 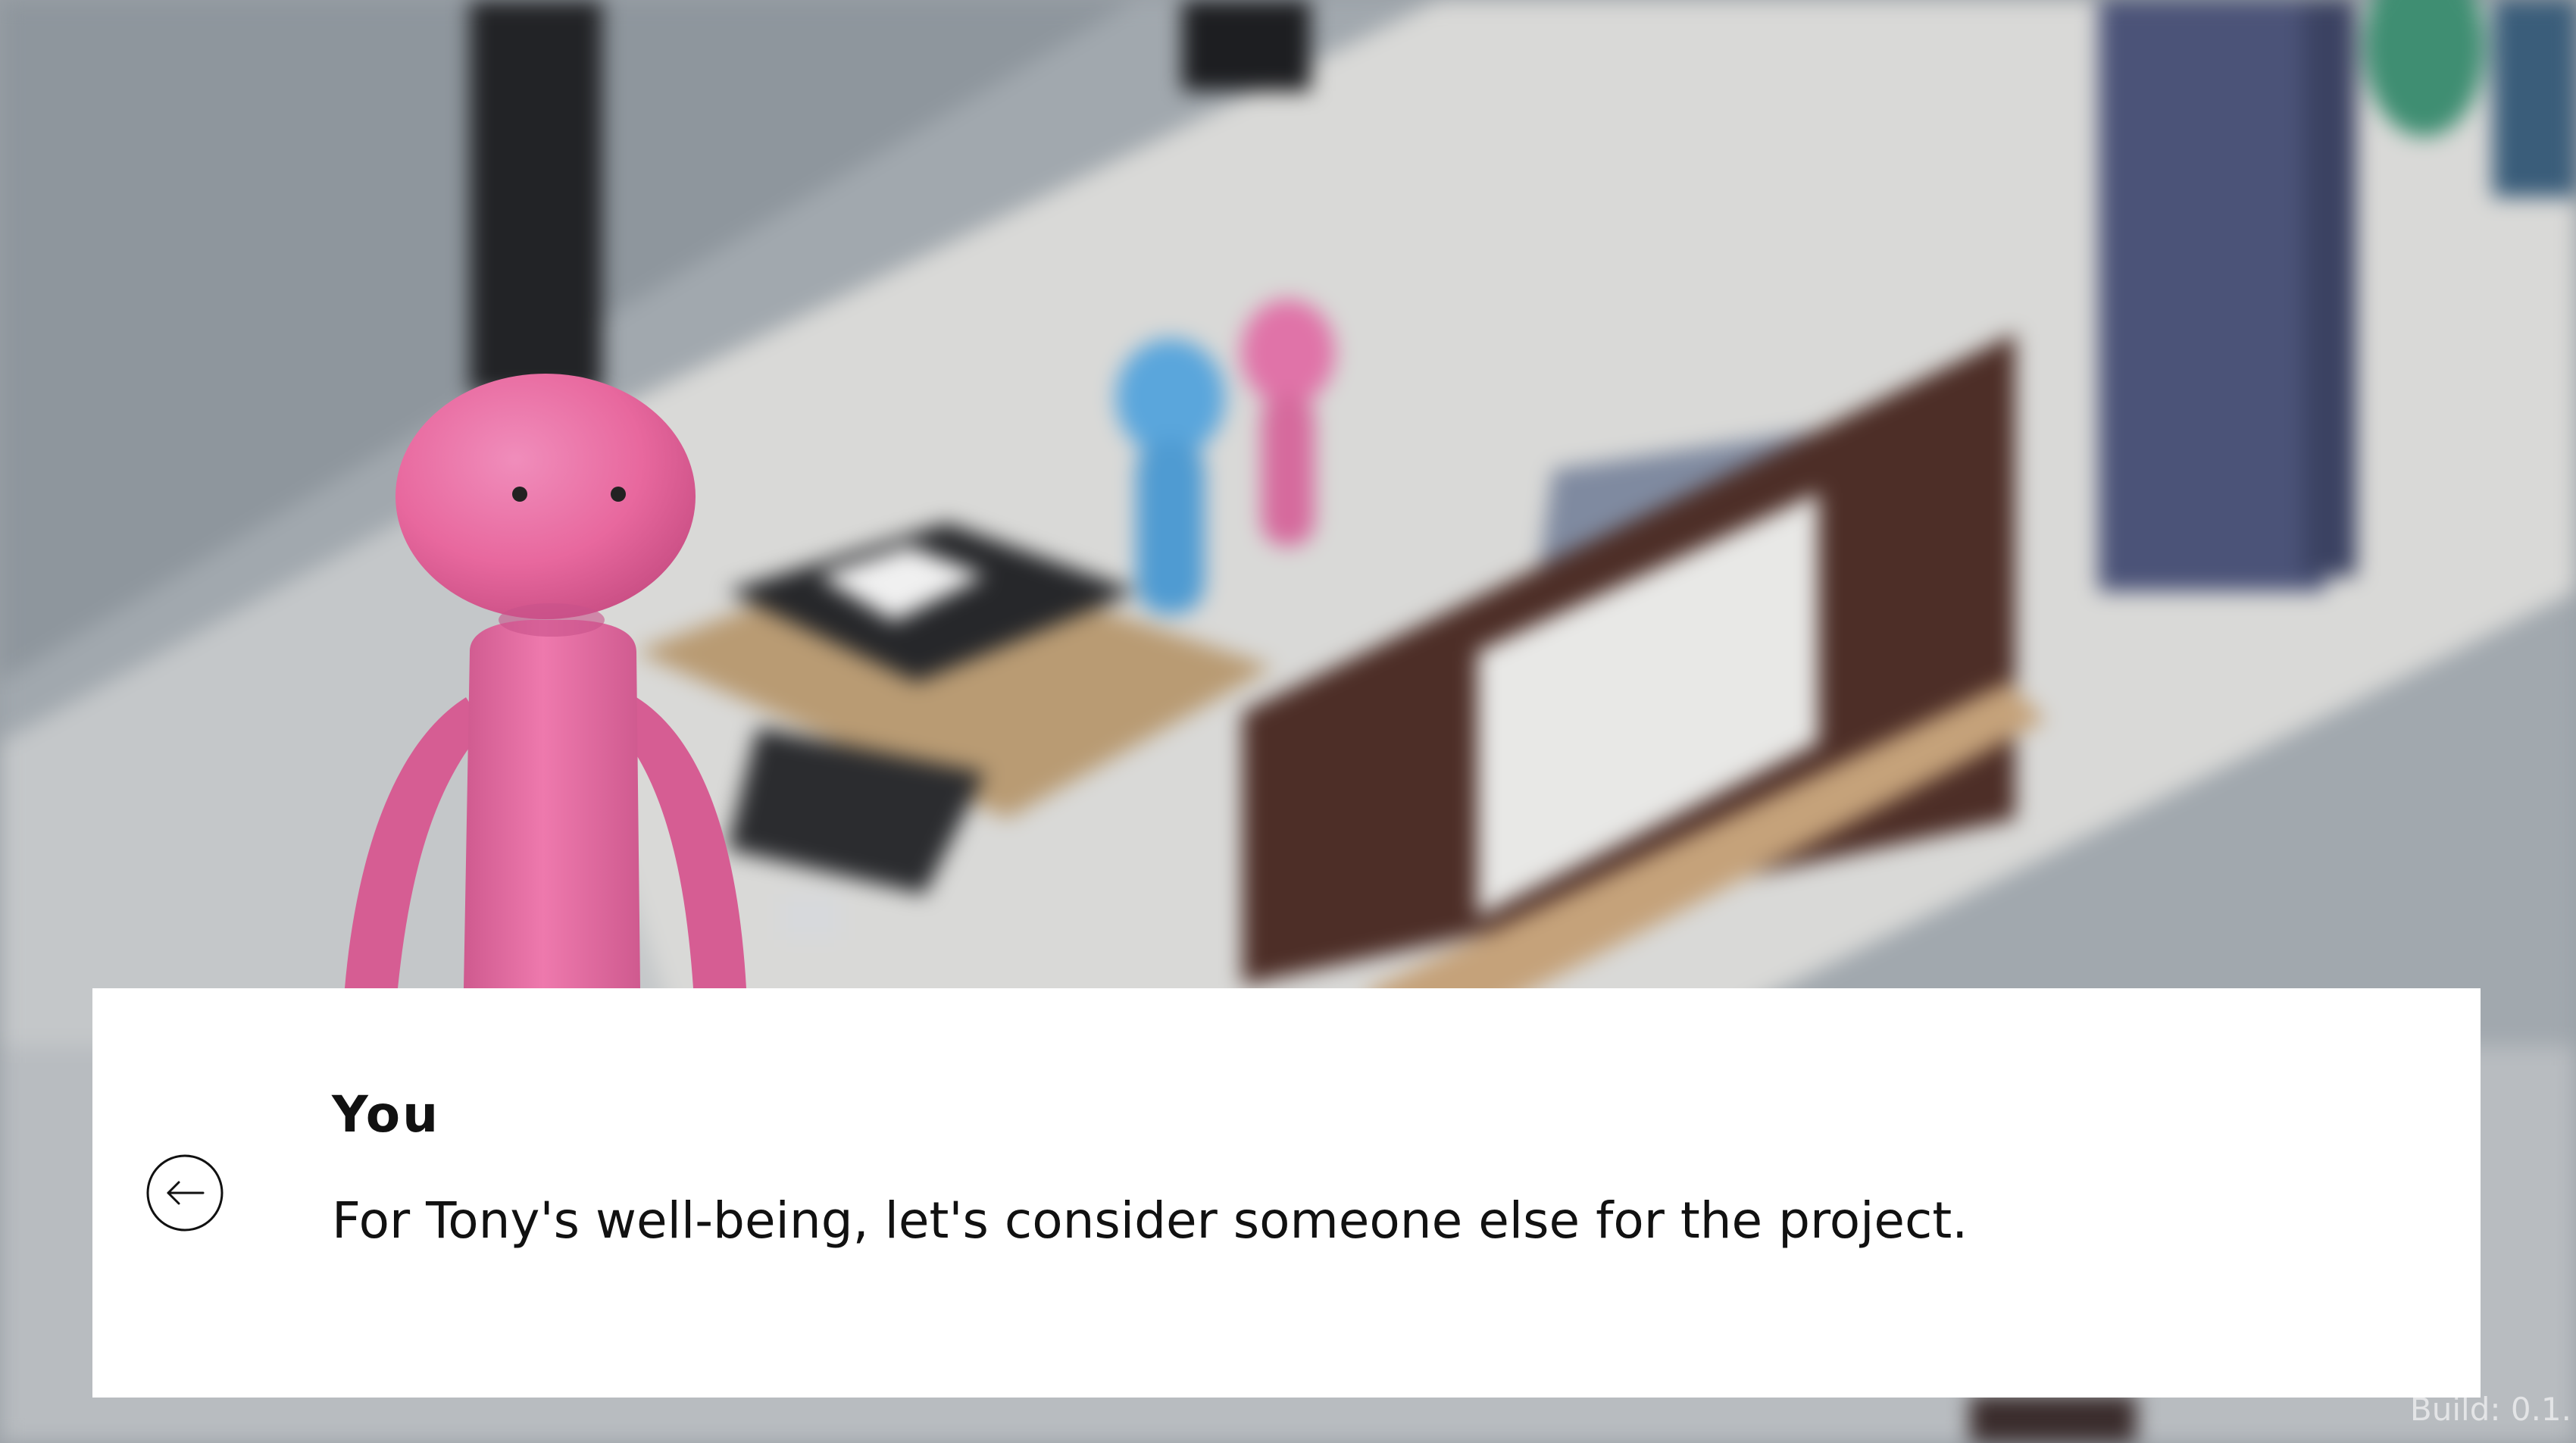 What do you see at coordinates (2490, 1409) in the screenshot?
I see `build-version-label: Build: 0.1.` at bounding box center [2490, 1409].